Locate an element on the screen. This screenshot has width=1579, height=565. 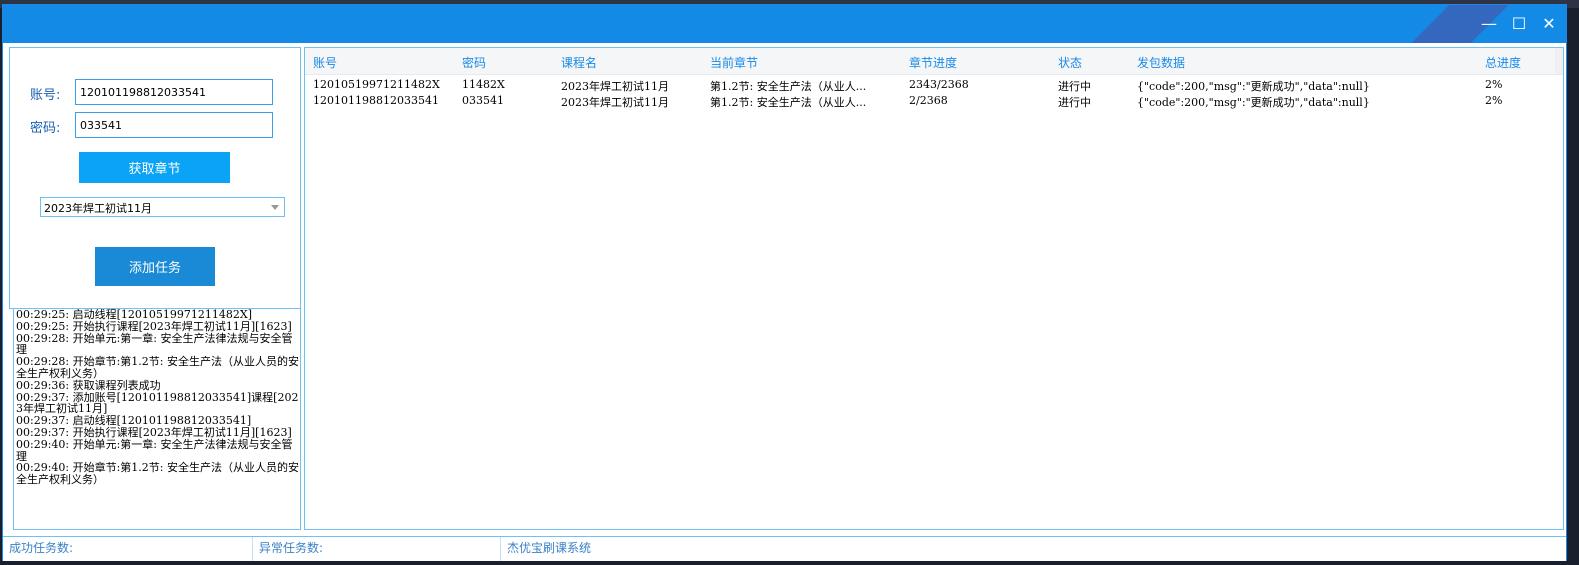
error-count-label: 异常任务数: is located at coordinates (377, 549).